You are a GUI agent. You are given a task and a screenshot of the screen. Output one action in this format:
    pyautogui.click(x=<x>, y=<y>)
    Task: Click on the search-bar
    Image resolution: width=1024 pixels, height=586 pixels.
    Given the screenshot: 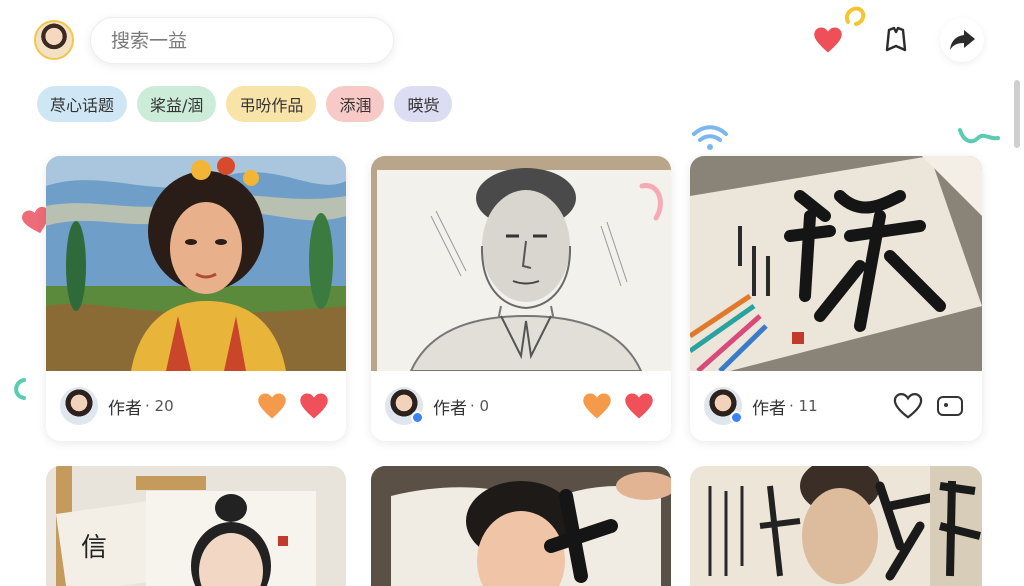 What is the action you would take?
    pyautogui.click(x=242, y=40)
    